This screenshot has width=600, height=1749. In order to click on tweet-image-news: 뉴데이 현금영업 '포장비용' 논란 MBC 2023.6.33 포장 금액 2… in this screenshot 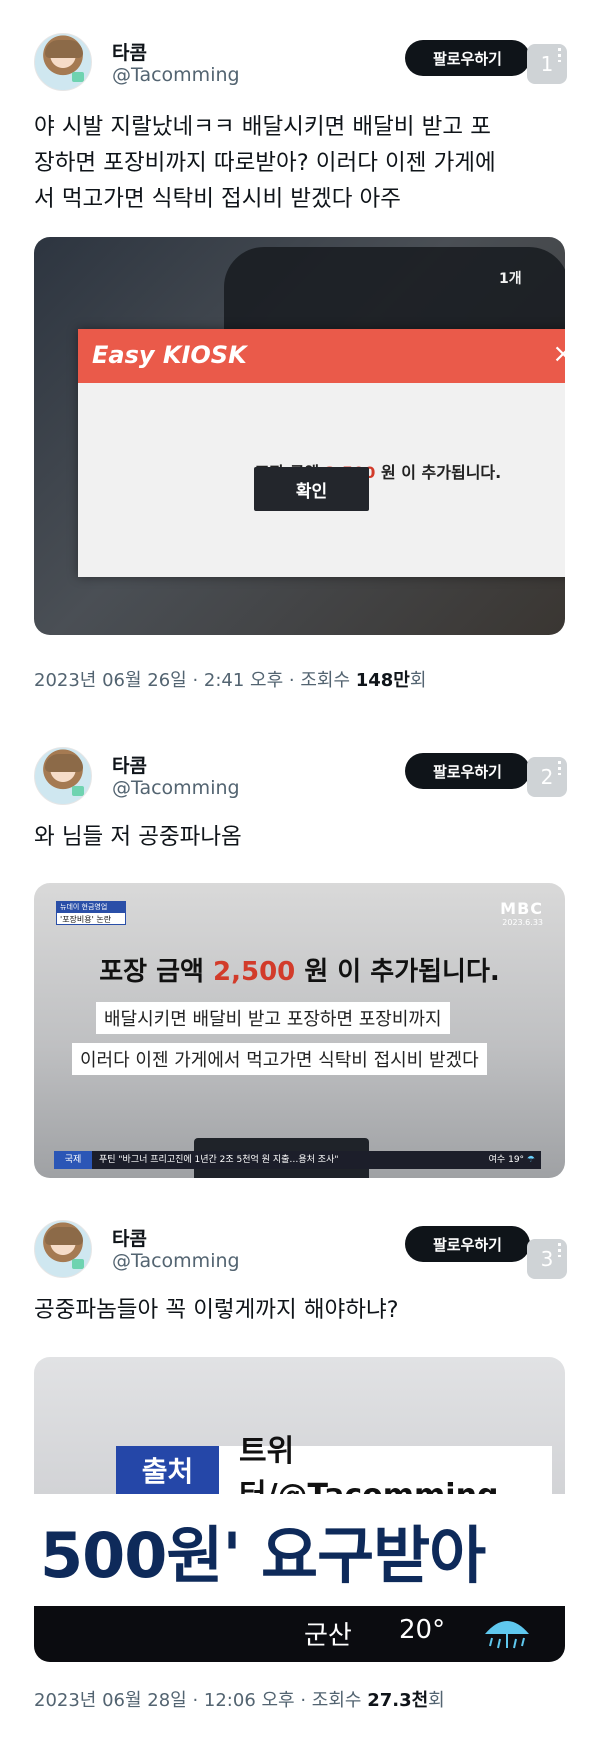, I will do `click(299, 1030)`.